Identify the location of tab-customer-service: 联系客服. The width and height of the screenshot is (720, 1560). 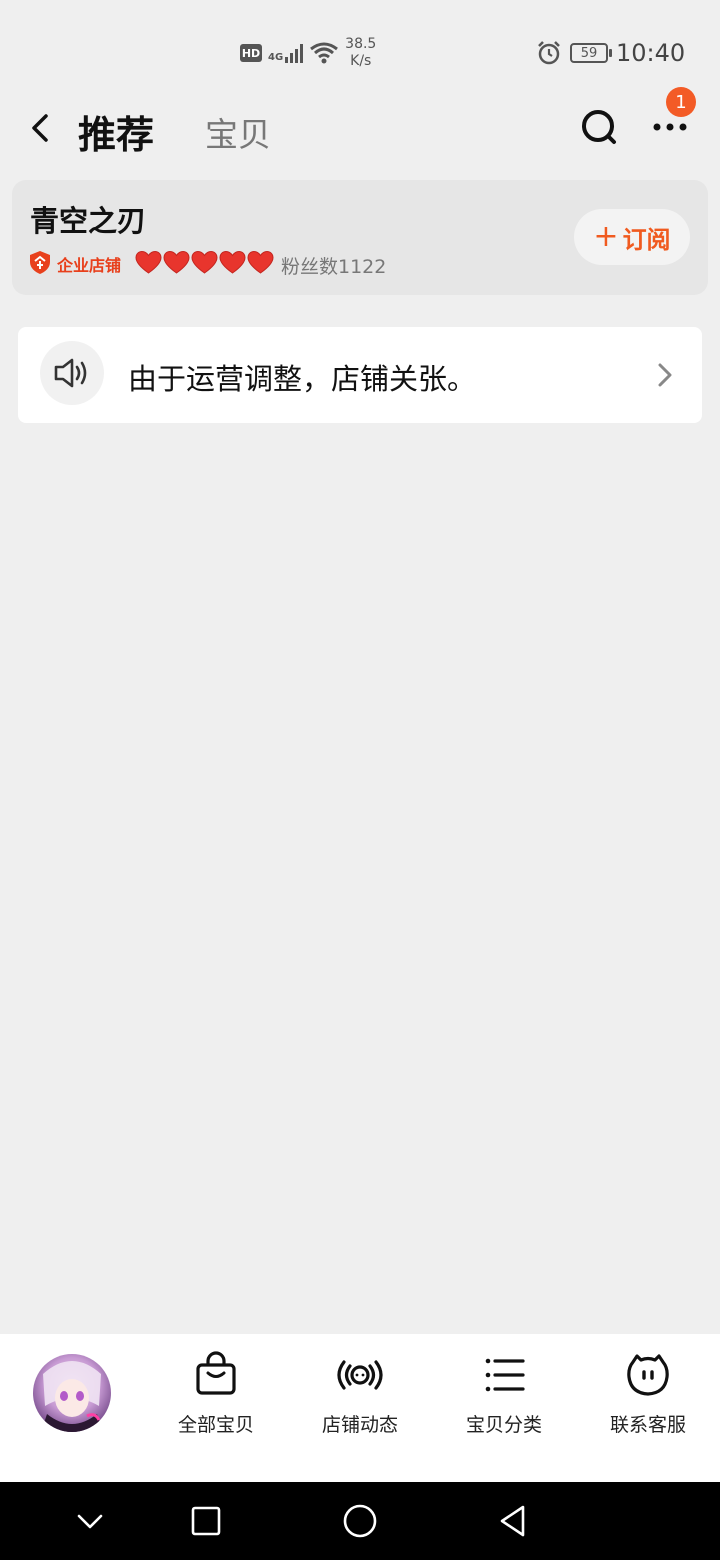
(648, 1393).